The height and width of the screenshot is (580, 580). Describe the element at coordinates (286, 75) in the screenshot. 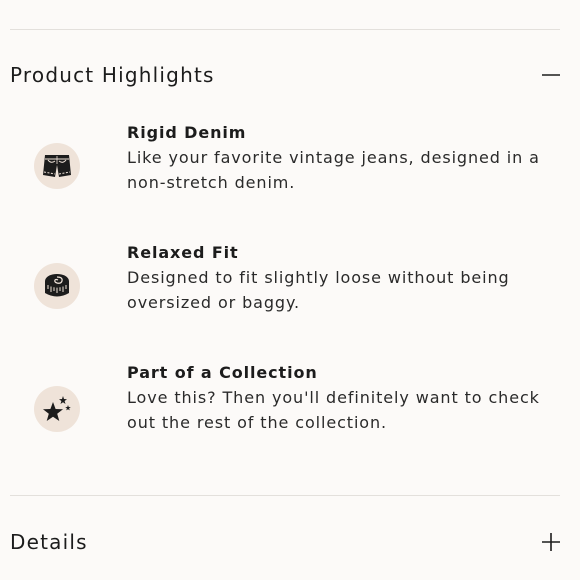

I see `product-highlights-header: Product Highlights` at that location.